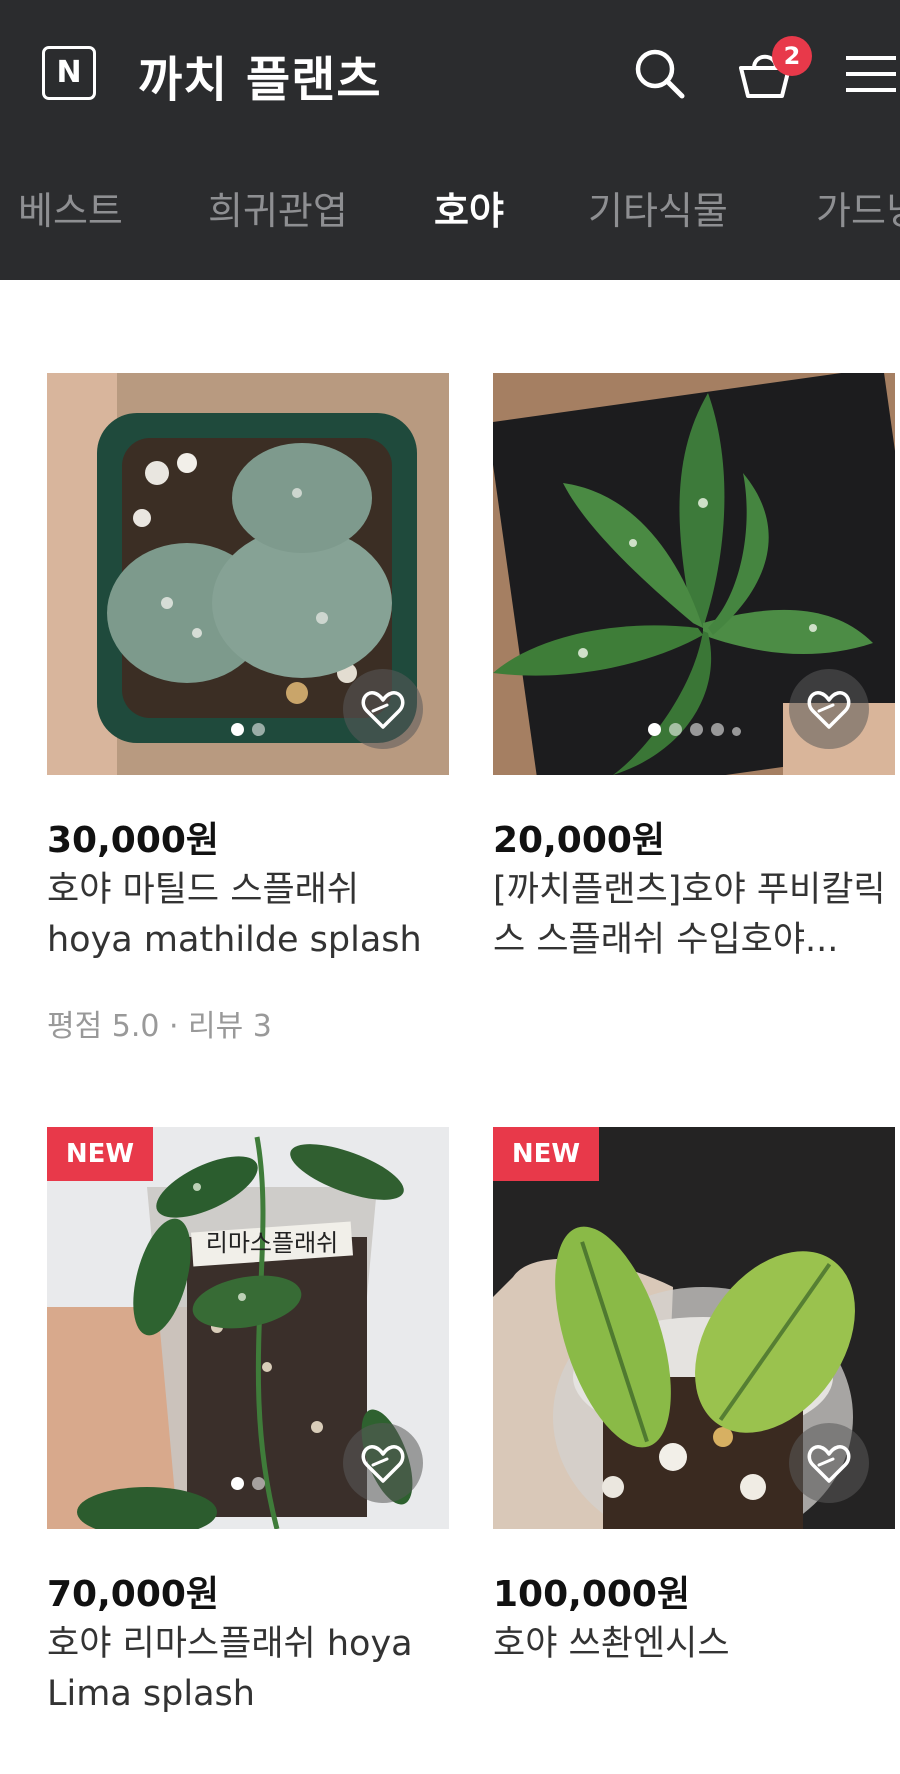 The image size is (900, 1774). I want to click on product-card: NEW 100,000원 호야 쓰촨엔시스, so click(694, 1395).